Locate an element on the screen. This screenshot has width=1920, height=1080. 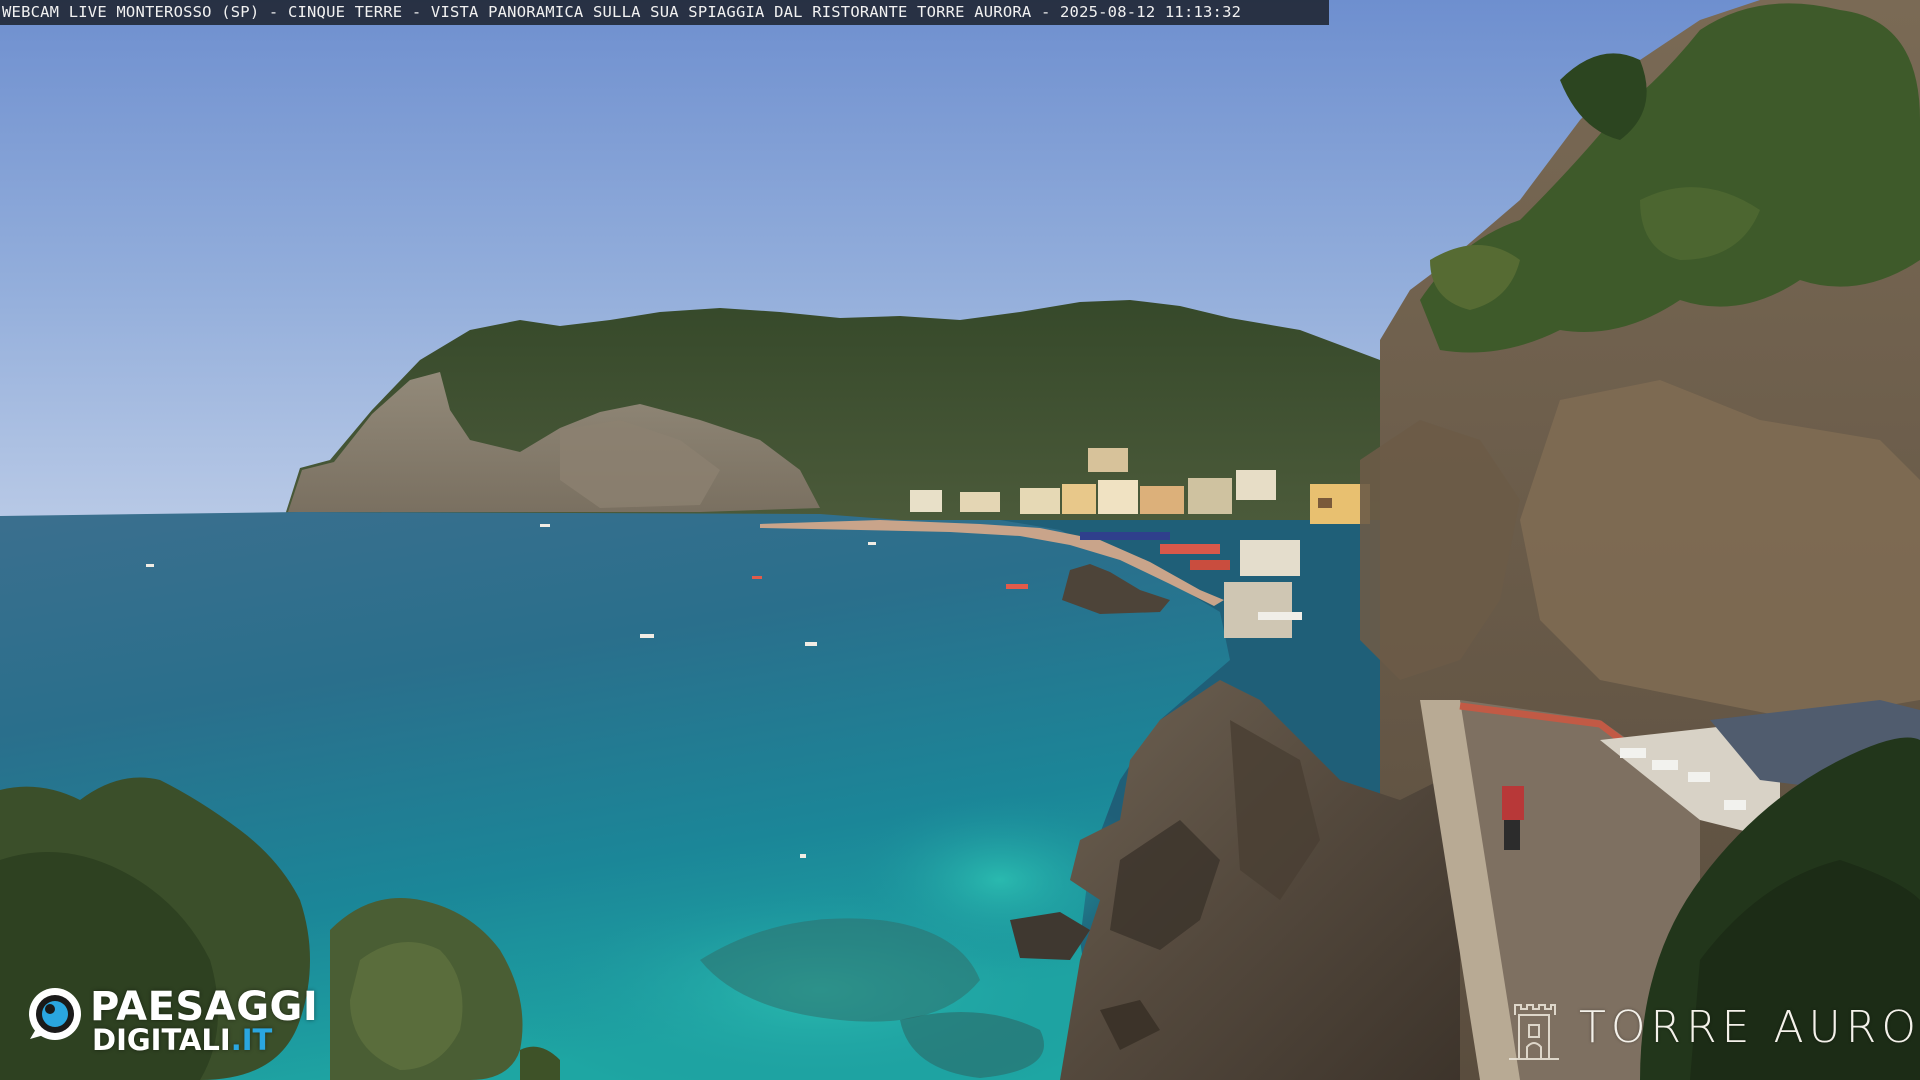
tower-emblem-icon is located at coordinates (1534, 1032).